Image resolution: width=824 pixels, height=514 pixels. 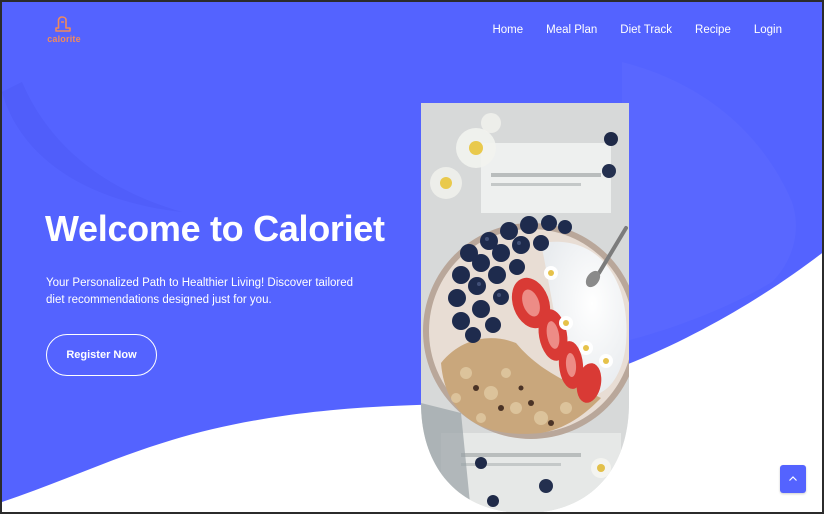 I want to click on hero-title: Welcome to Caloriet, so click(x=215, y=228).